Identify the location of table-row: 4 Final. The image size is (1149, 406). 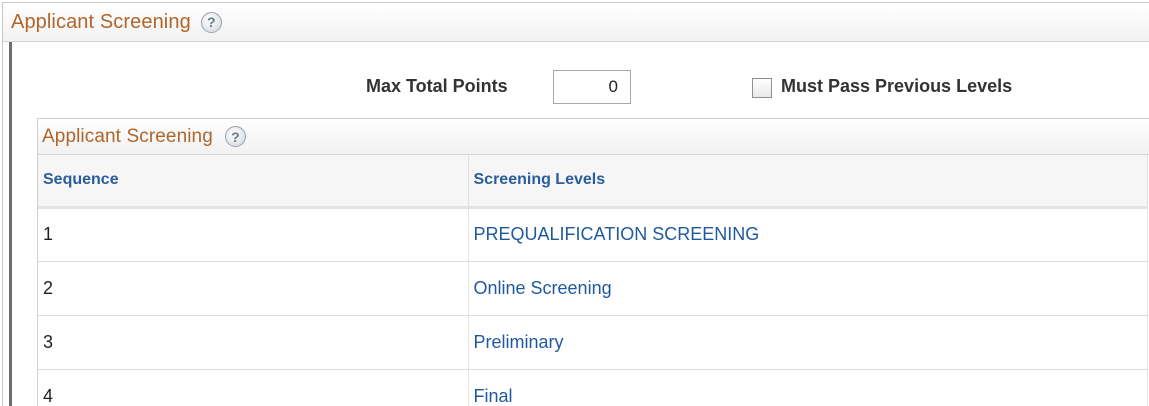
(593, 387).